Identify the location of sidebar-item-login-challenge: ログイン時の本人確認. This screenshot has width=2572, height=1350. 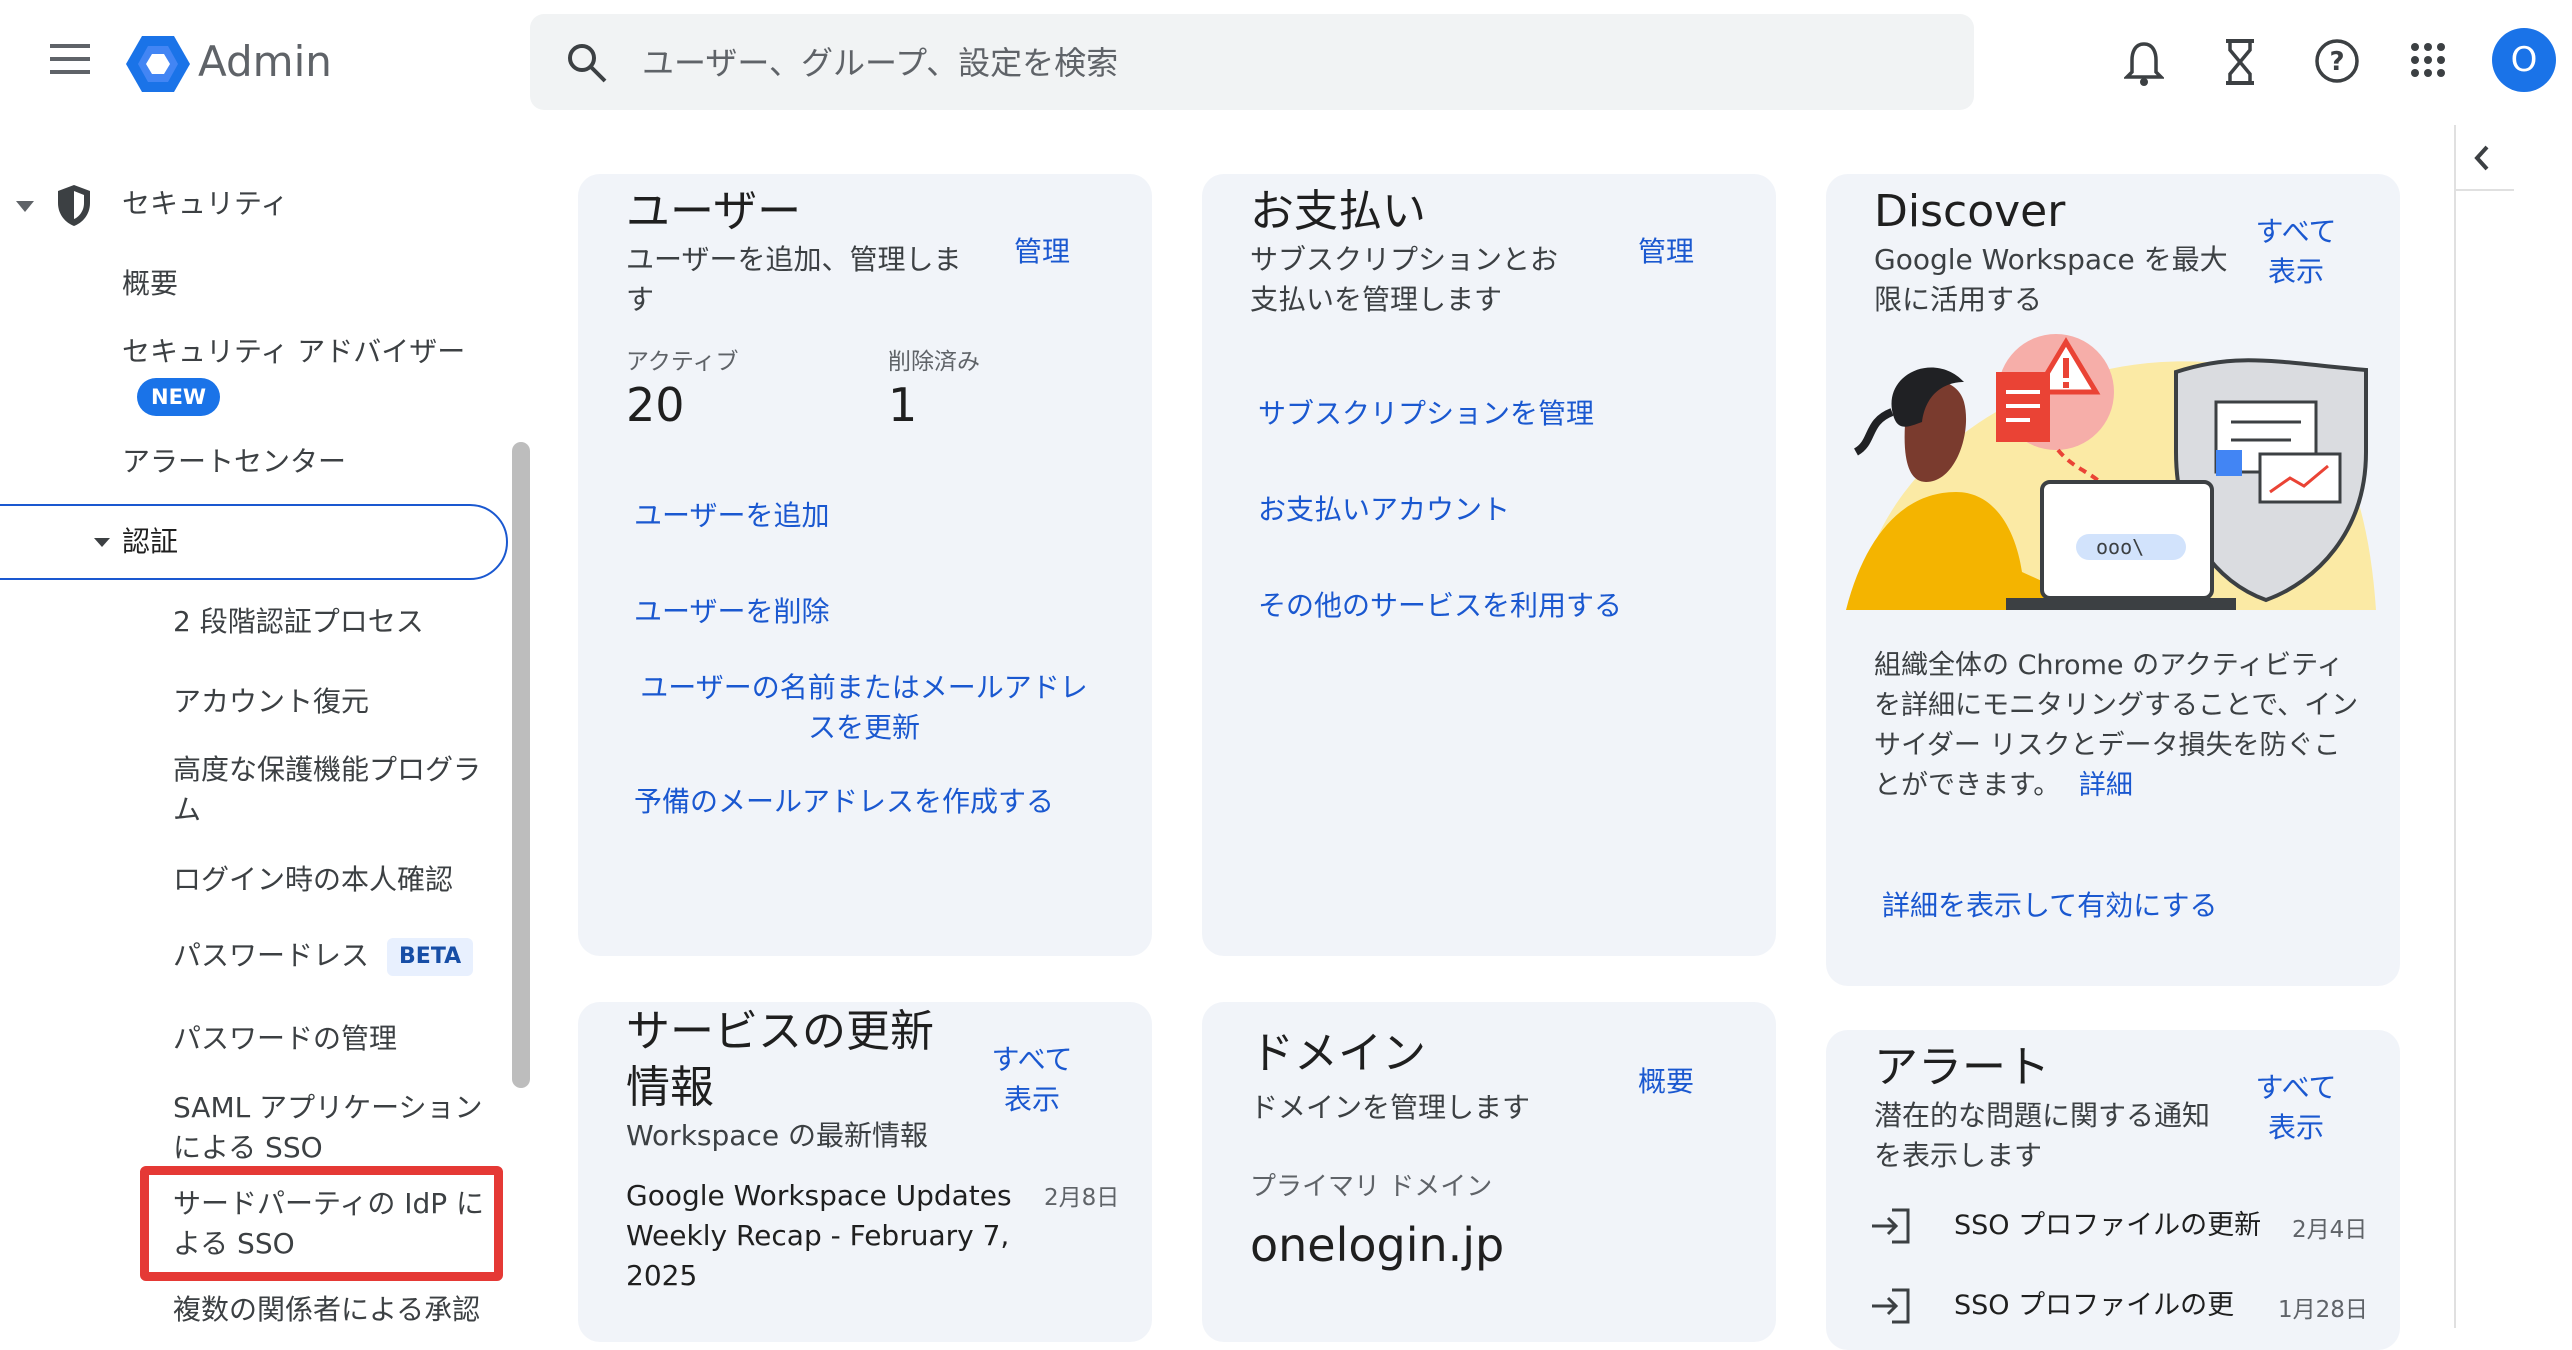
(333, 880).